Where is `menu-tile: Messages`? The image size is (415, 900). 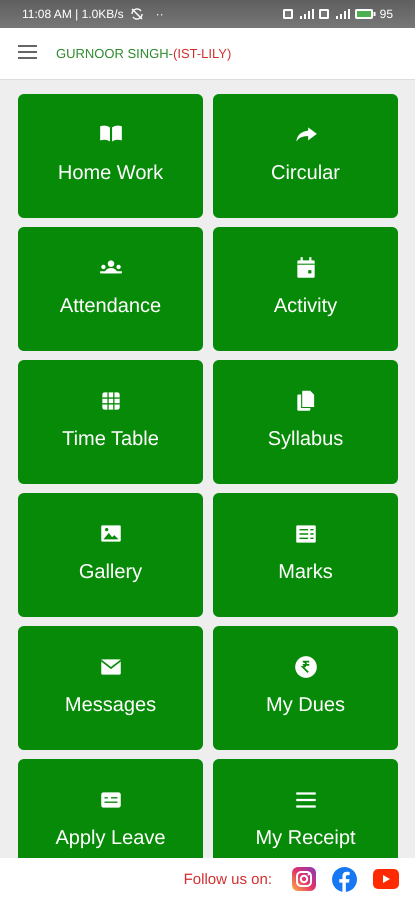 menu-tile: Messages is located at coordinates (110, 688).